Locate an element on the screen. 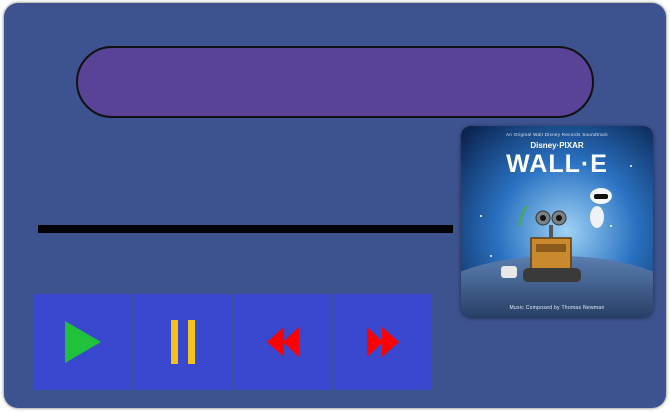 This screenshot has height=412, width=670. fast-forward-icon is located at coordinates (383, 342).